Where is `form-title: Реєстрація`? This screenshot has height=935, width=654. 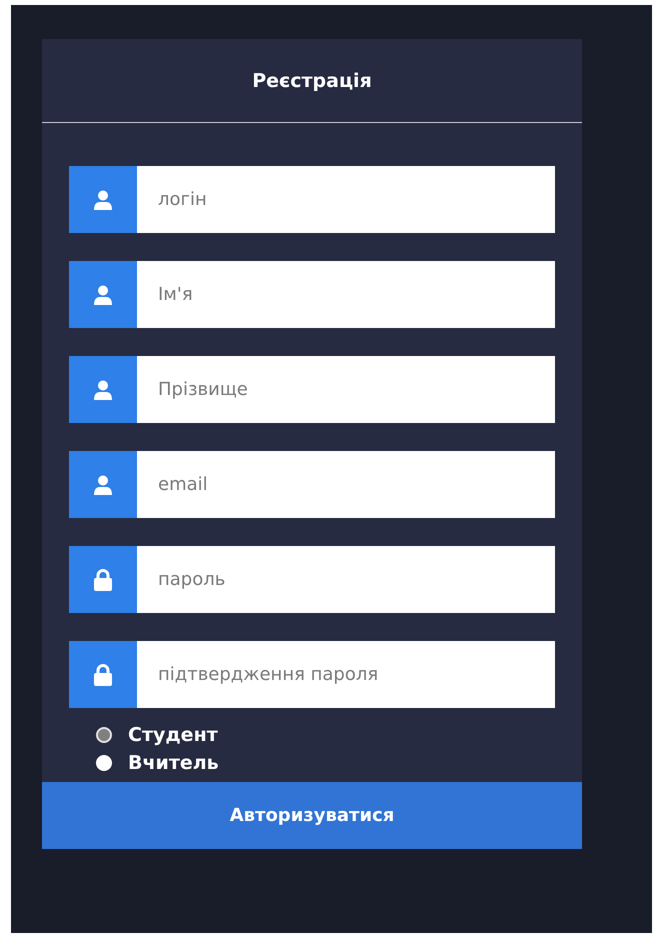
form-title: Реєстрація is located at coordinates (312, 81).